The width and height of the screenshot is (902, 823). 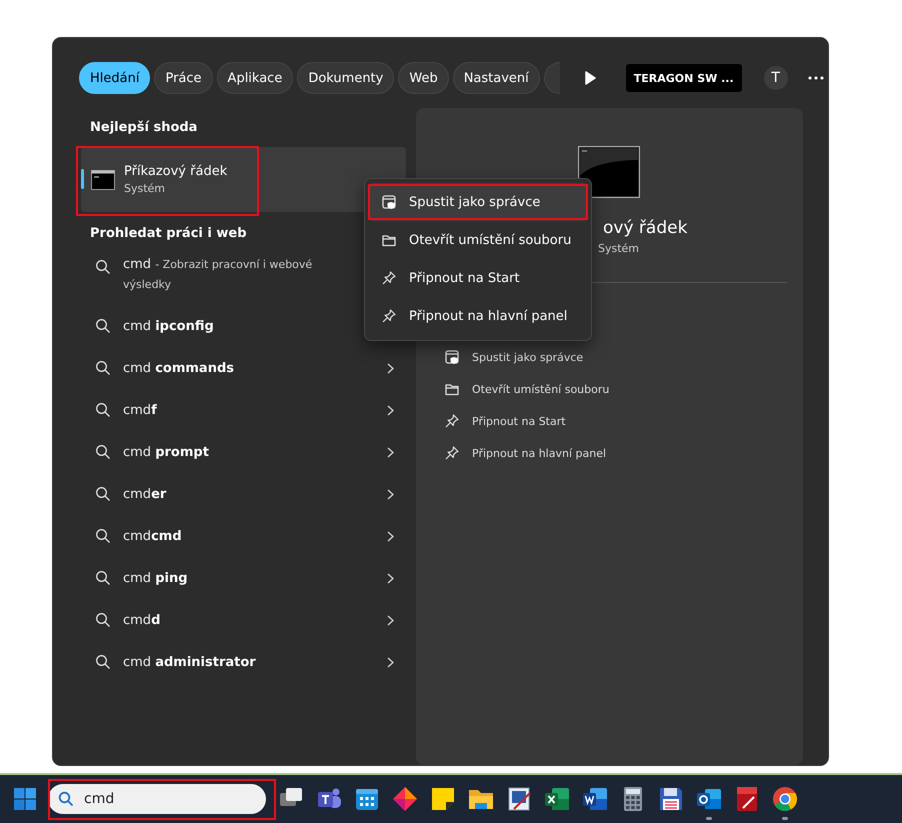 What do you see at coordinates (234, 452) in the screenshot?
I see `search-suggestion: cmd prompt` at bounding box center [234, 452].